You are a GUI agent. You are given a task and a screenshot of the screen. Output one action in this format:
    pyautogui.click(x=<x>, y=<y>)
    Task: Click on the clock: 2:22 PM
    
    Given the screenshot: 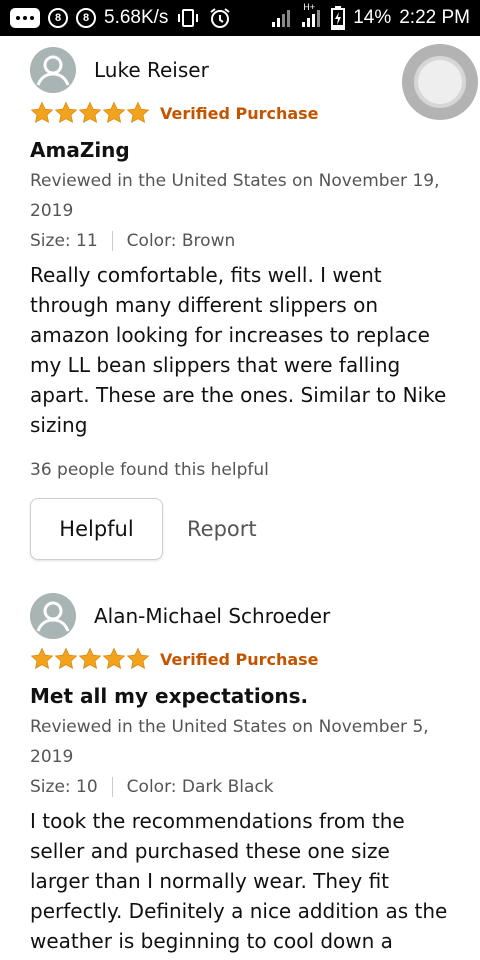 What is the action you would take?
    pyautogui.click(x=434, y=17)
    